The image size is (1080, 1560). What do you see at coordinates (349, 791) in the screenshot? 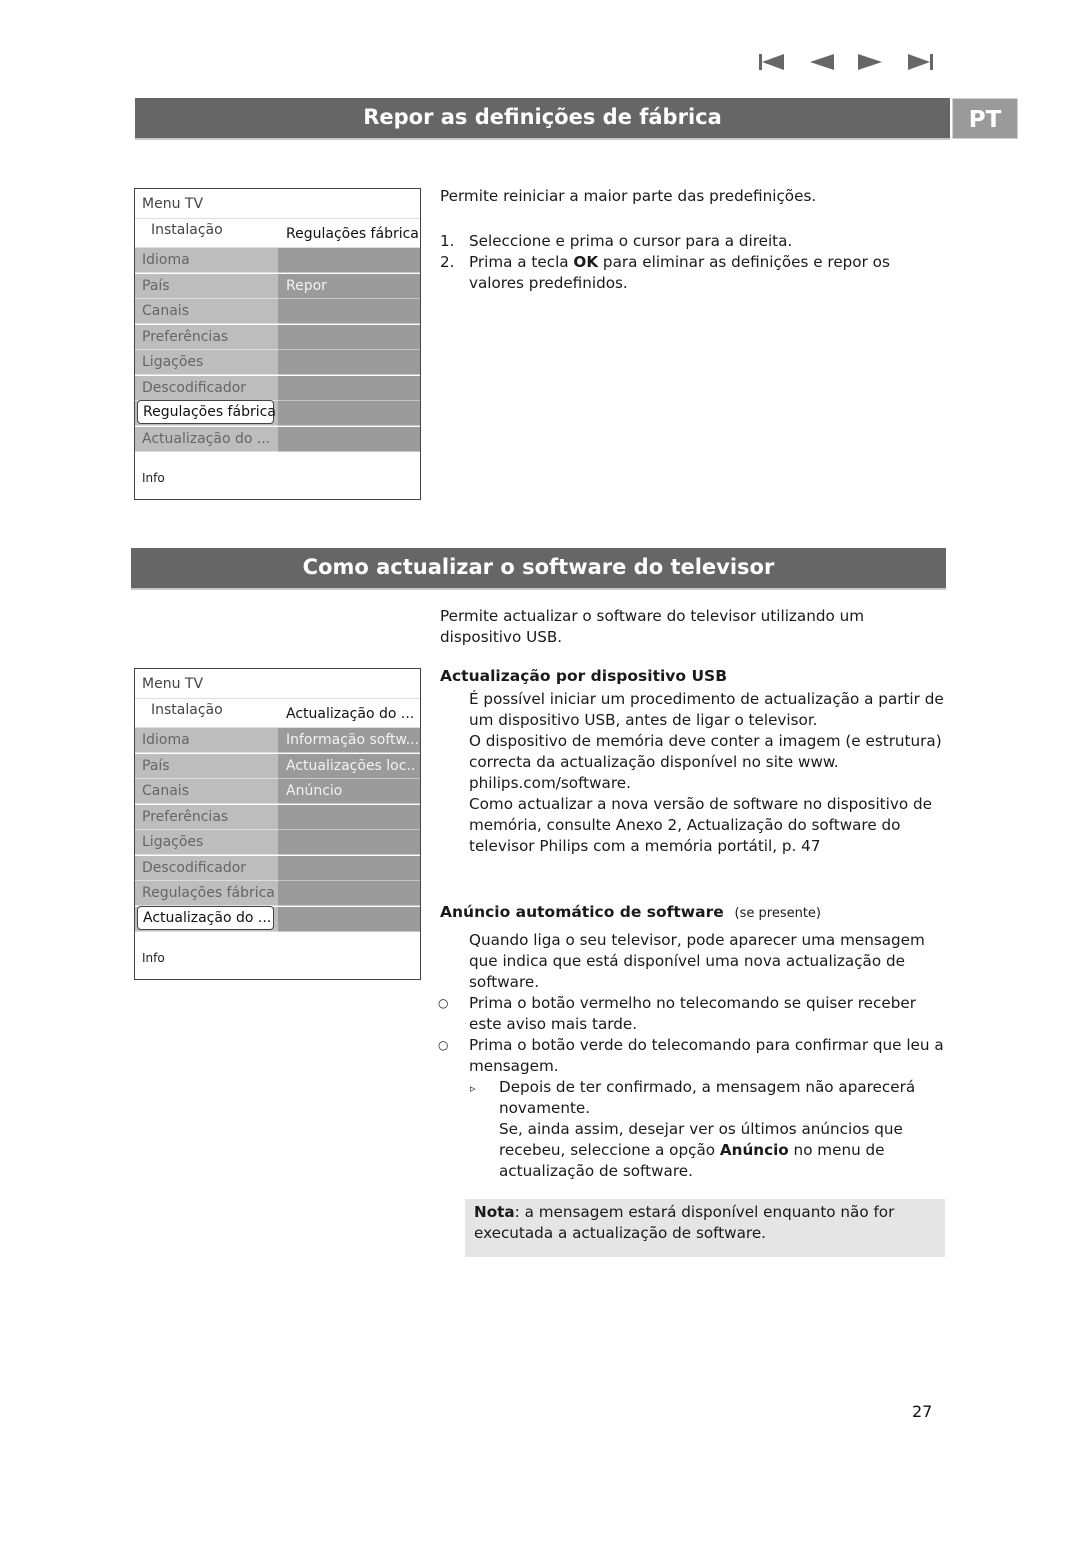
I see `menu-item-right-cell: Anúncio` at bounding box center [349, 791].